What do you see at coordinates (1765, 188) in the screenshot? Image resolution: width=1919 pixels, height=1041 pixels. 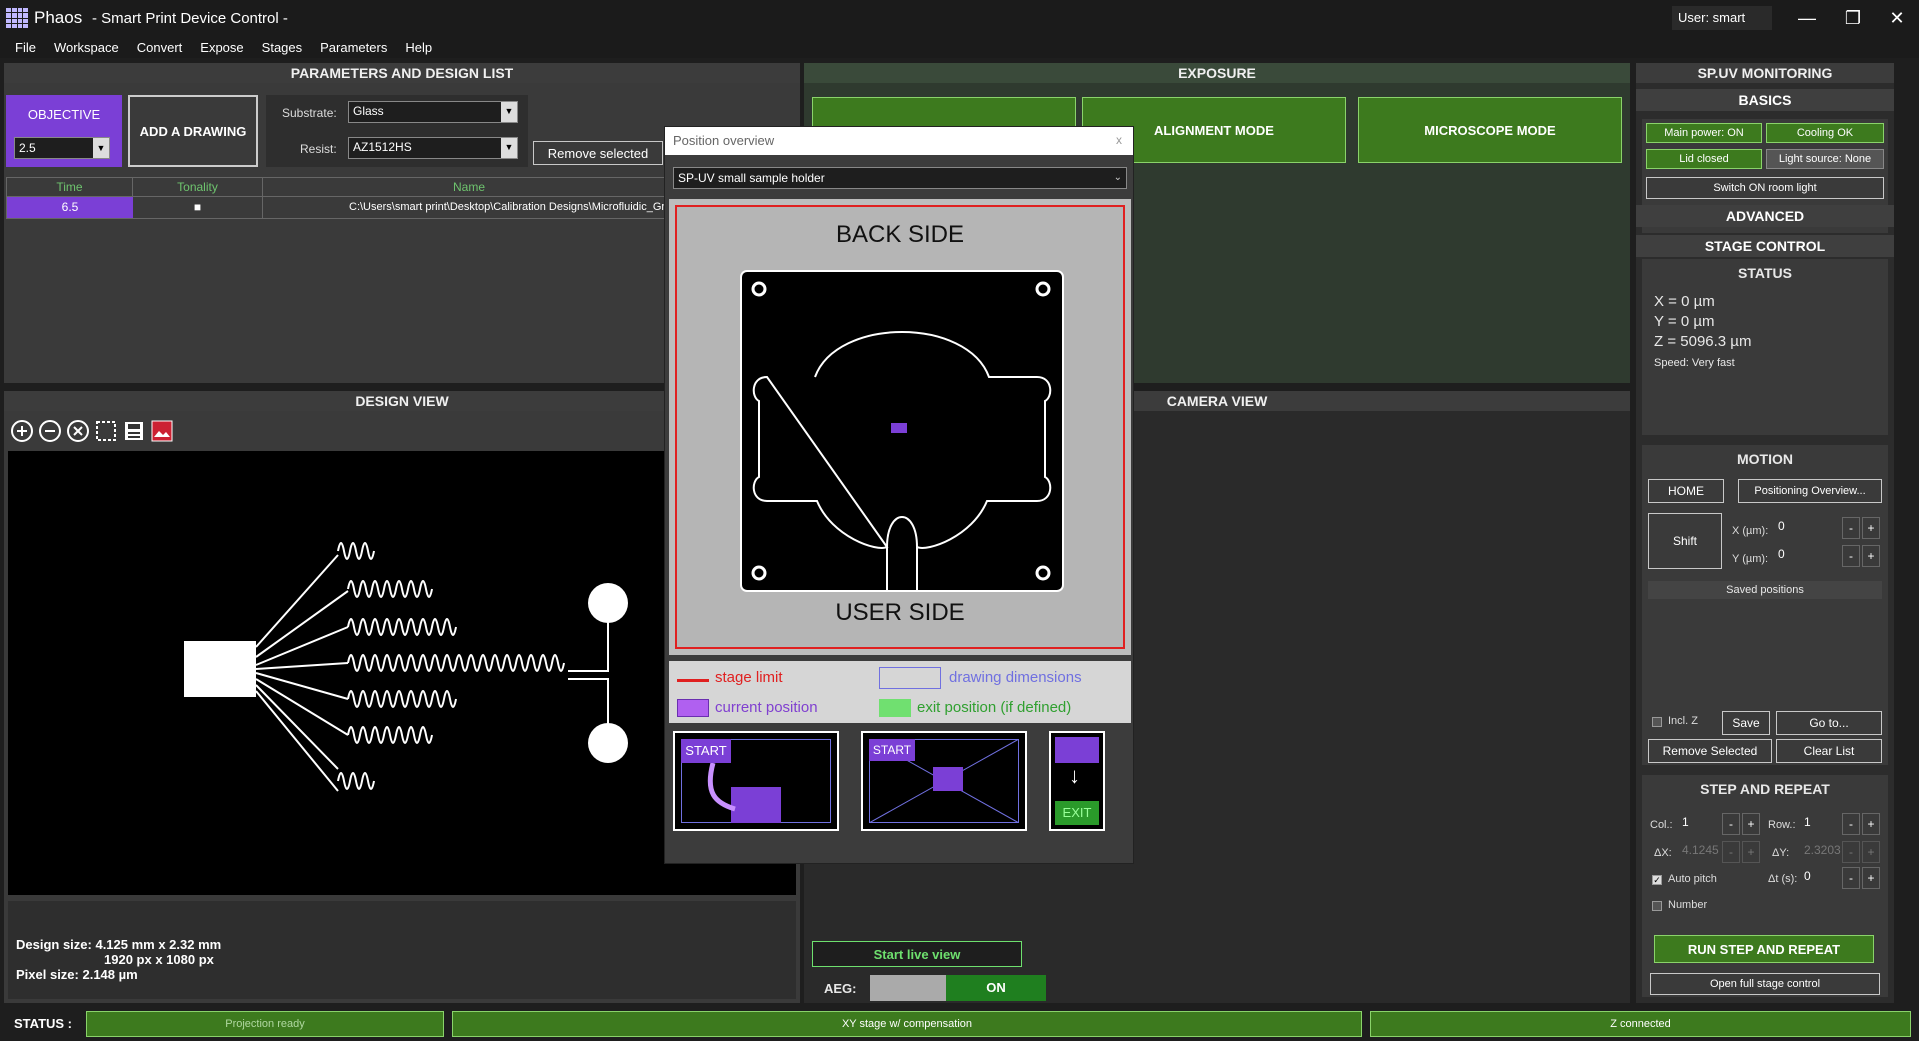 I see `room-light-button: Switch ON room light` at bounding box center [1765, 188].